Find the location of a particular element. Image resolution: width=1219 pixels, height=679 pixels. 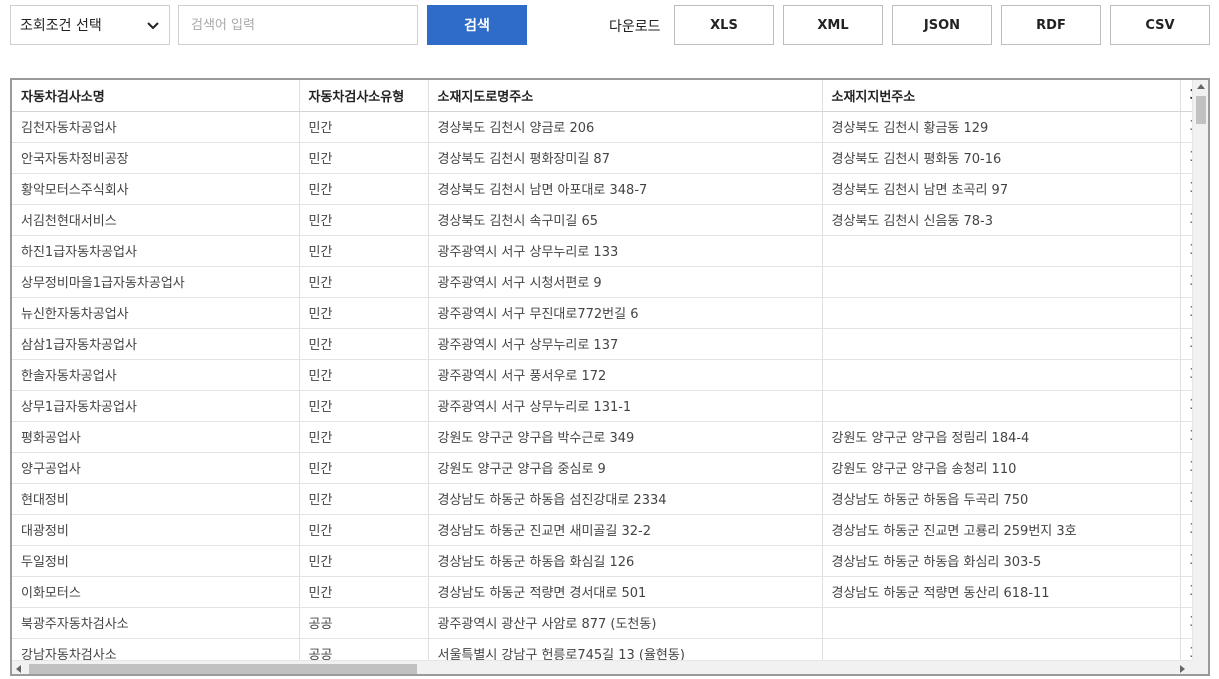

column-header-lot-address: 소재지지번주소 is located at coordinates (1001, 96).